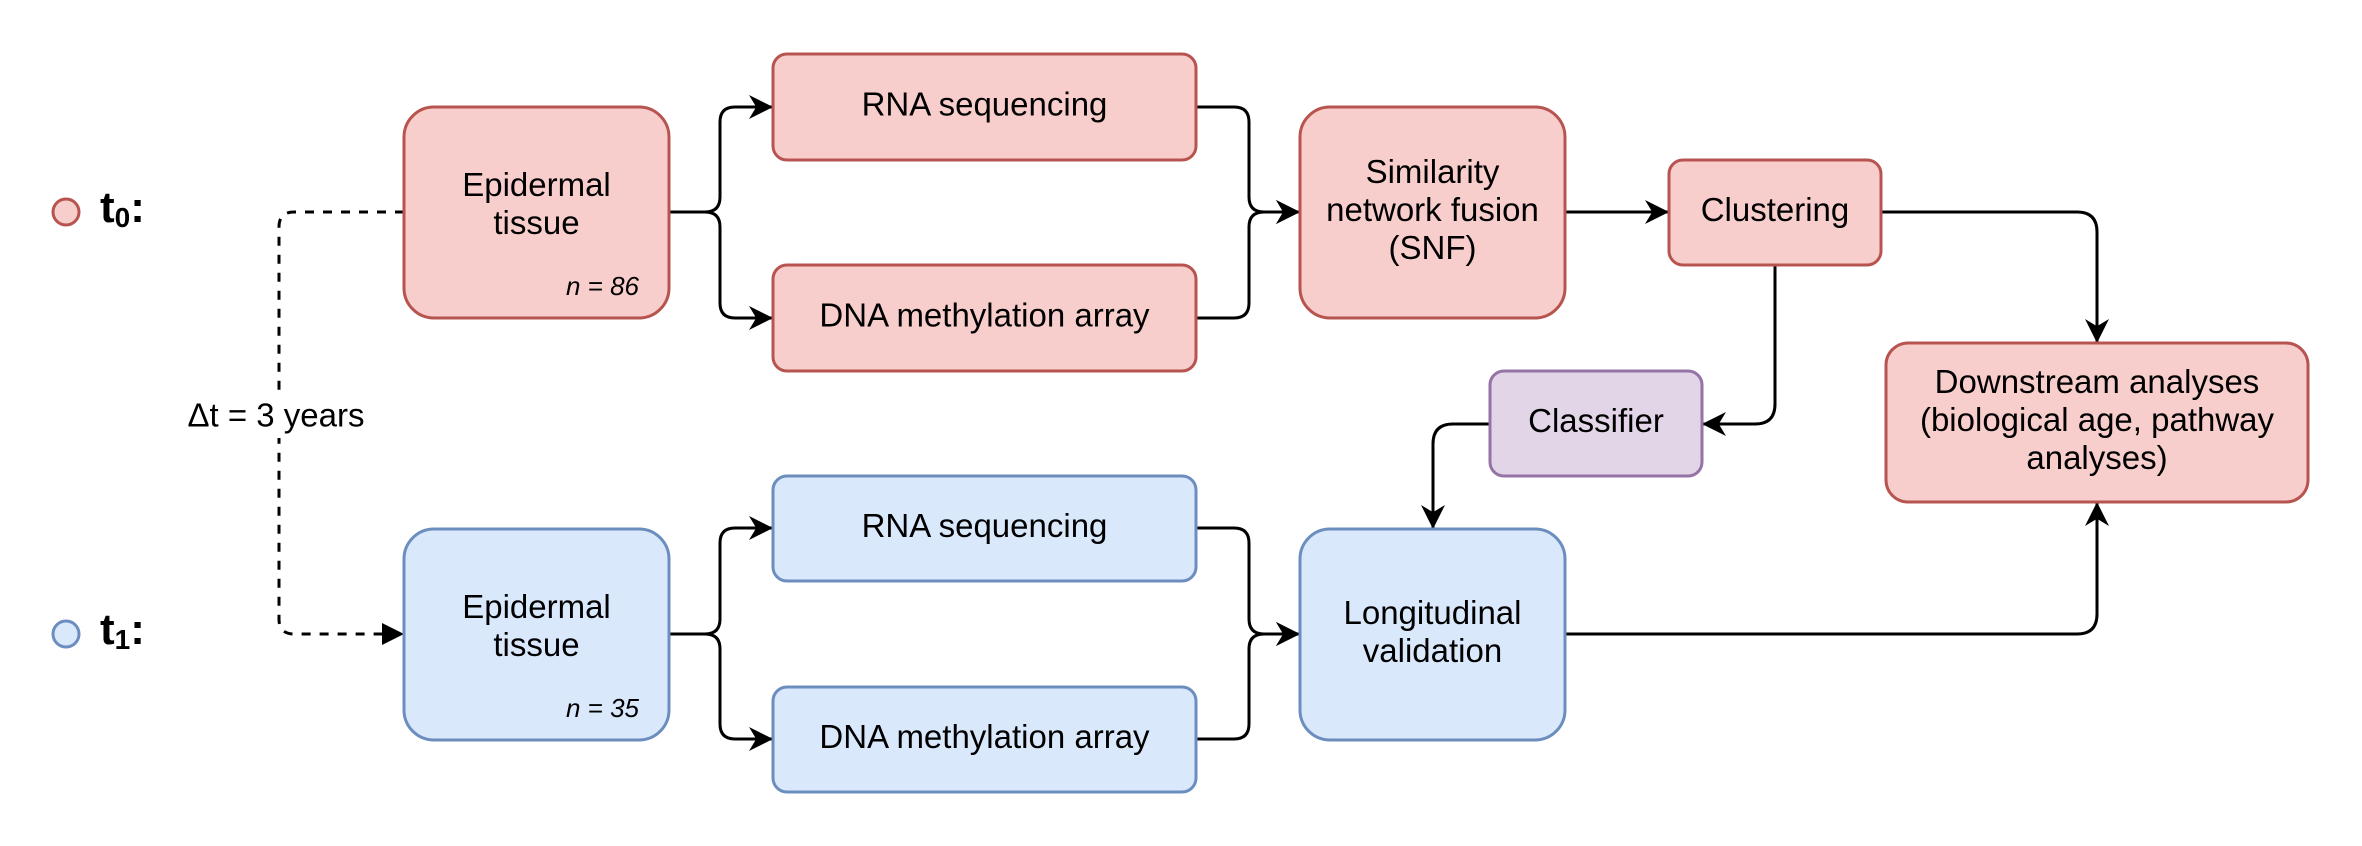 The height and width of the screenshot is (846, 2362). Describe the element at coordinates (1433, 171) in the screenshot. I see `node-label-line: Similarity` at that location.